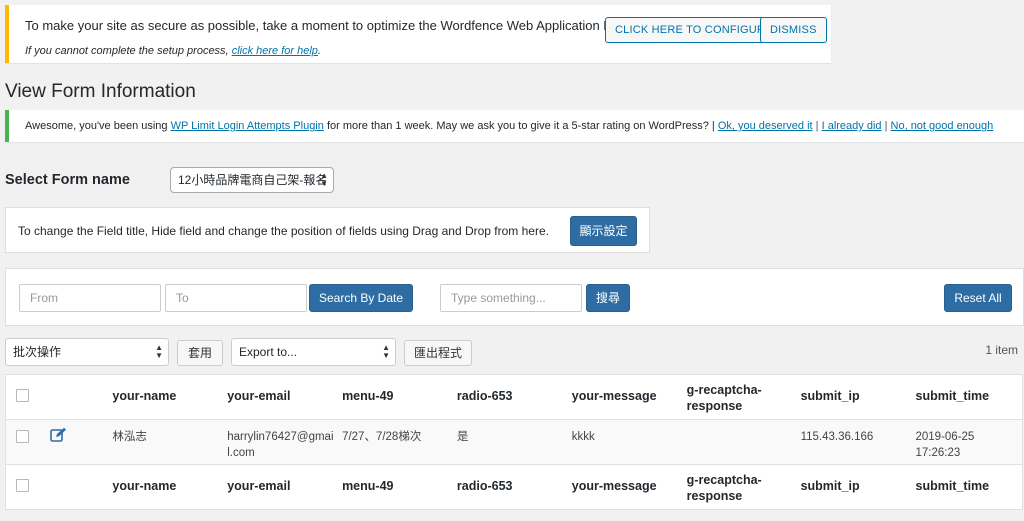 The width and height of the screenshot is (1024, 521). I want to click on form-name-value: 12小時品牌電商自己架-報名, so click(253, 180).